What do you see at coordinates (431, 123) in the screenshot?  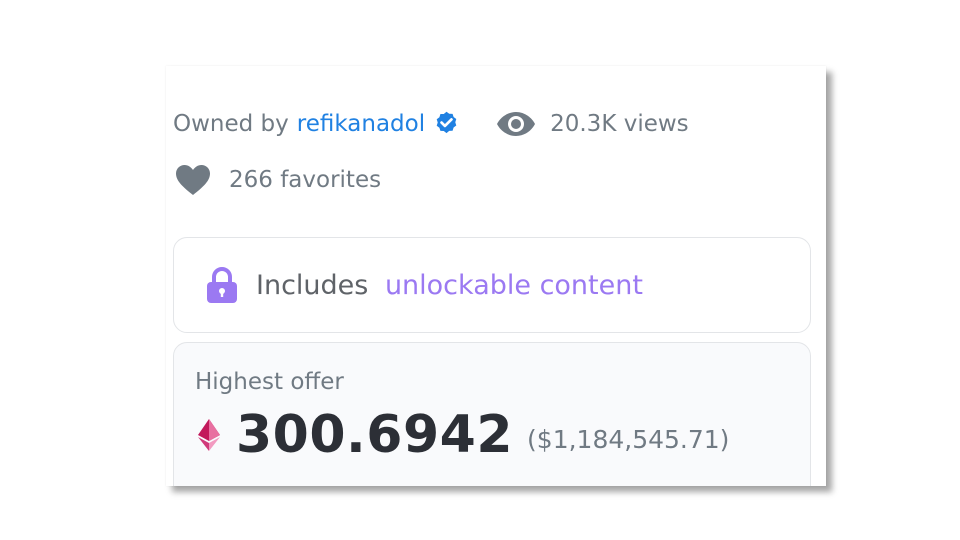 I see `owner-row: Owned by refikanadol 20.3K views` at bounding box center [431, 123].